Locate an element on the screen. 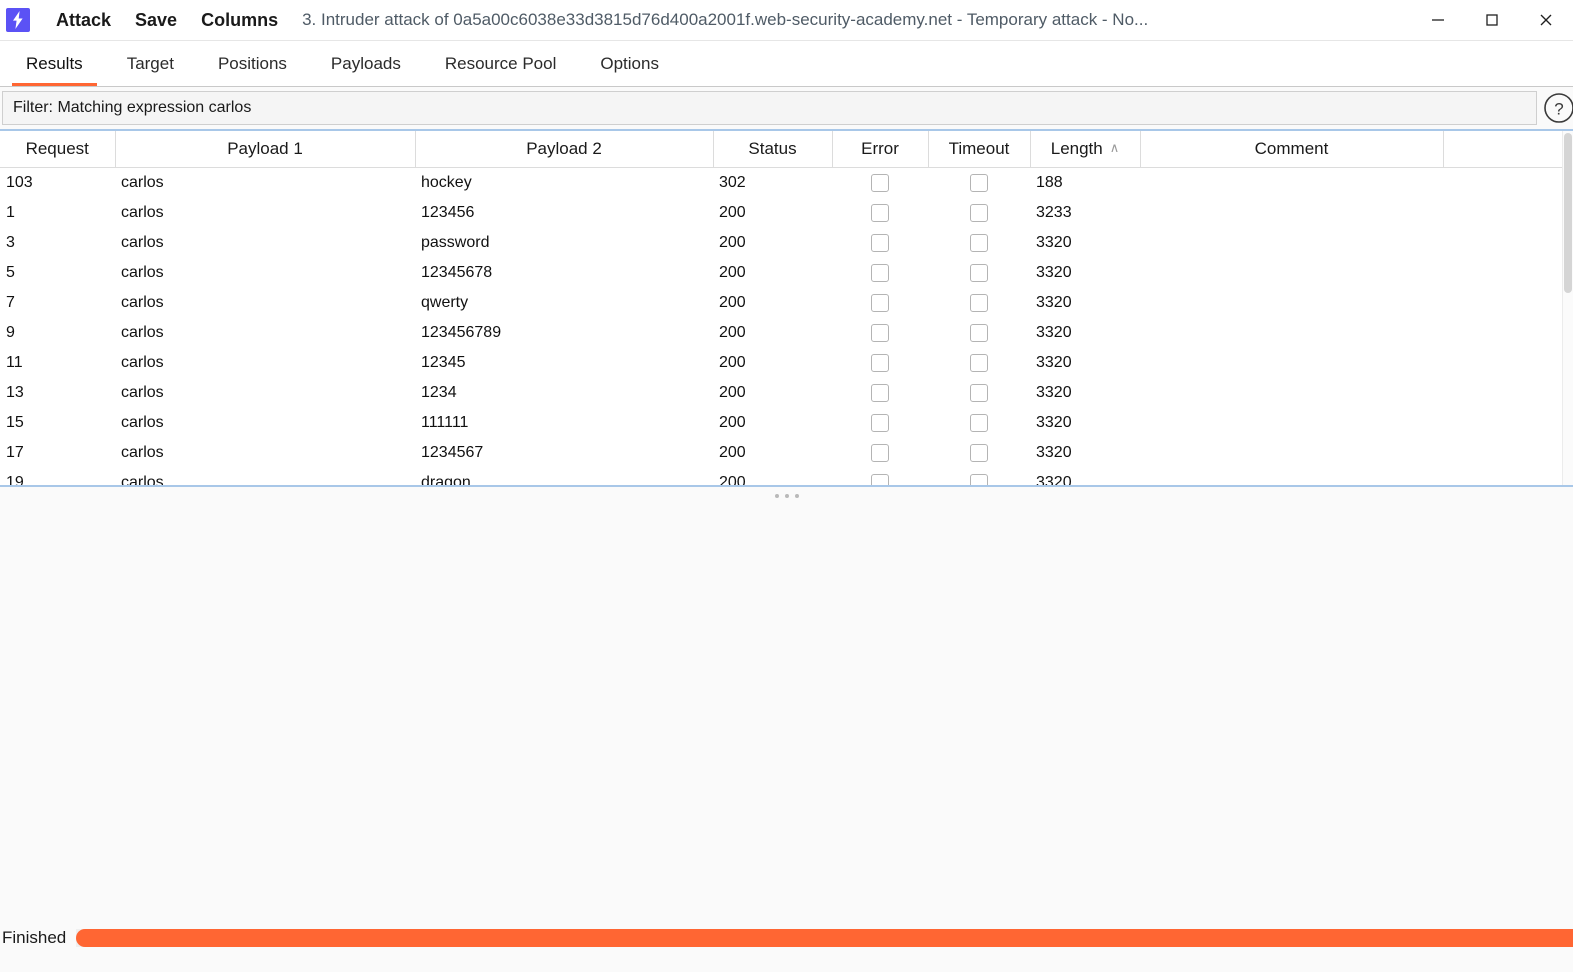 The height and width of the screenshot is (972, 1573). tab-label: Positions is located at coordinates (252, 63).